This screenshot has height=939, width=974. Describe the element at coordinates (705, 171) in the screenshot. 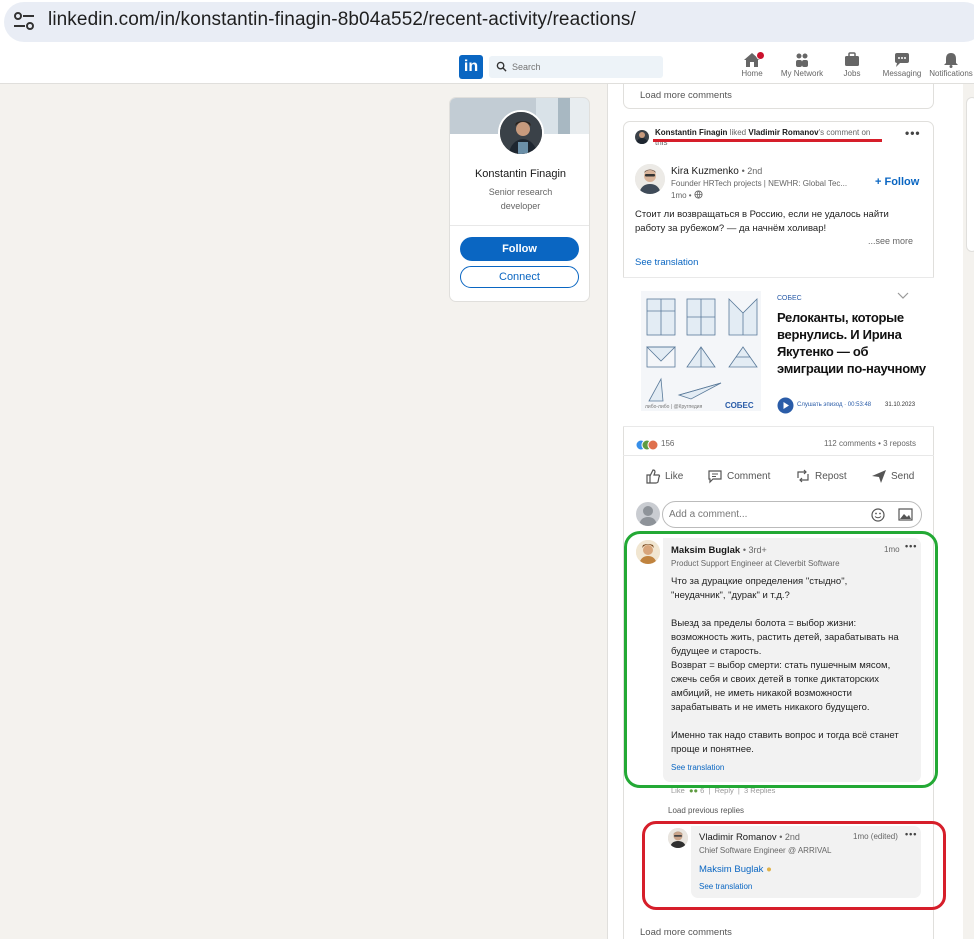

I see `post-author-name: Kira Kuzmenko` at that location.